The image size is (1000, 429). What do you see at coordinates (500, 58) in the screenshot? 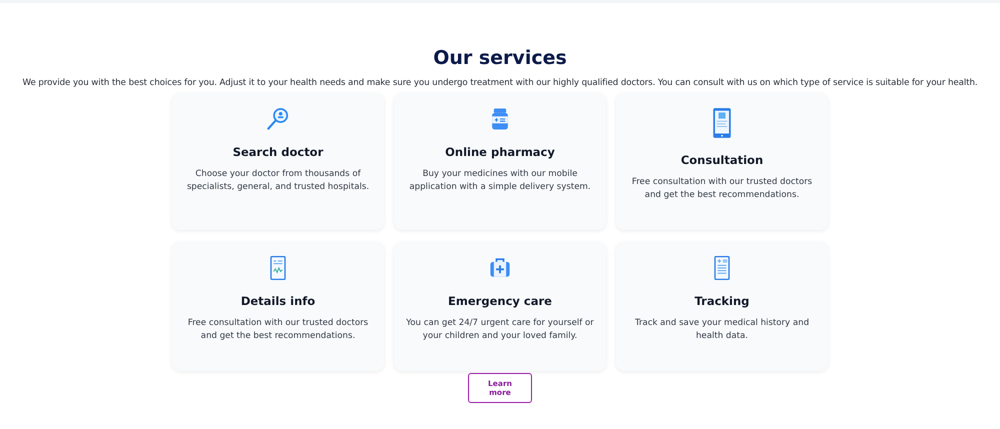
I see `section-title: Our services` at bounding box center [500, 58].